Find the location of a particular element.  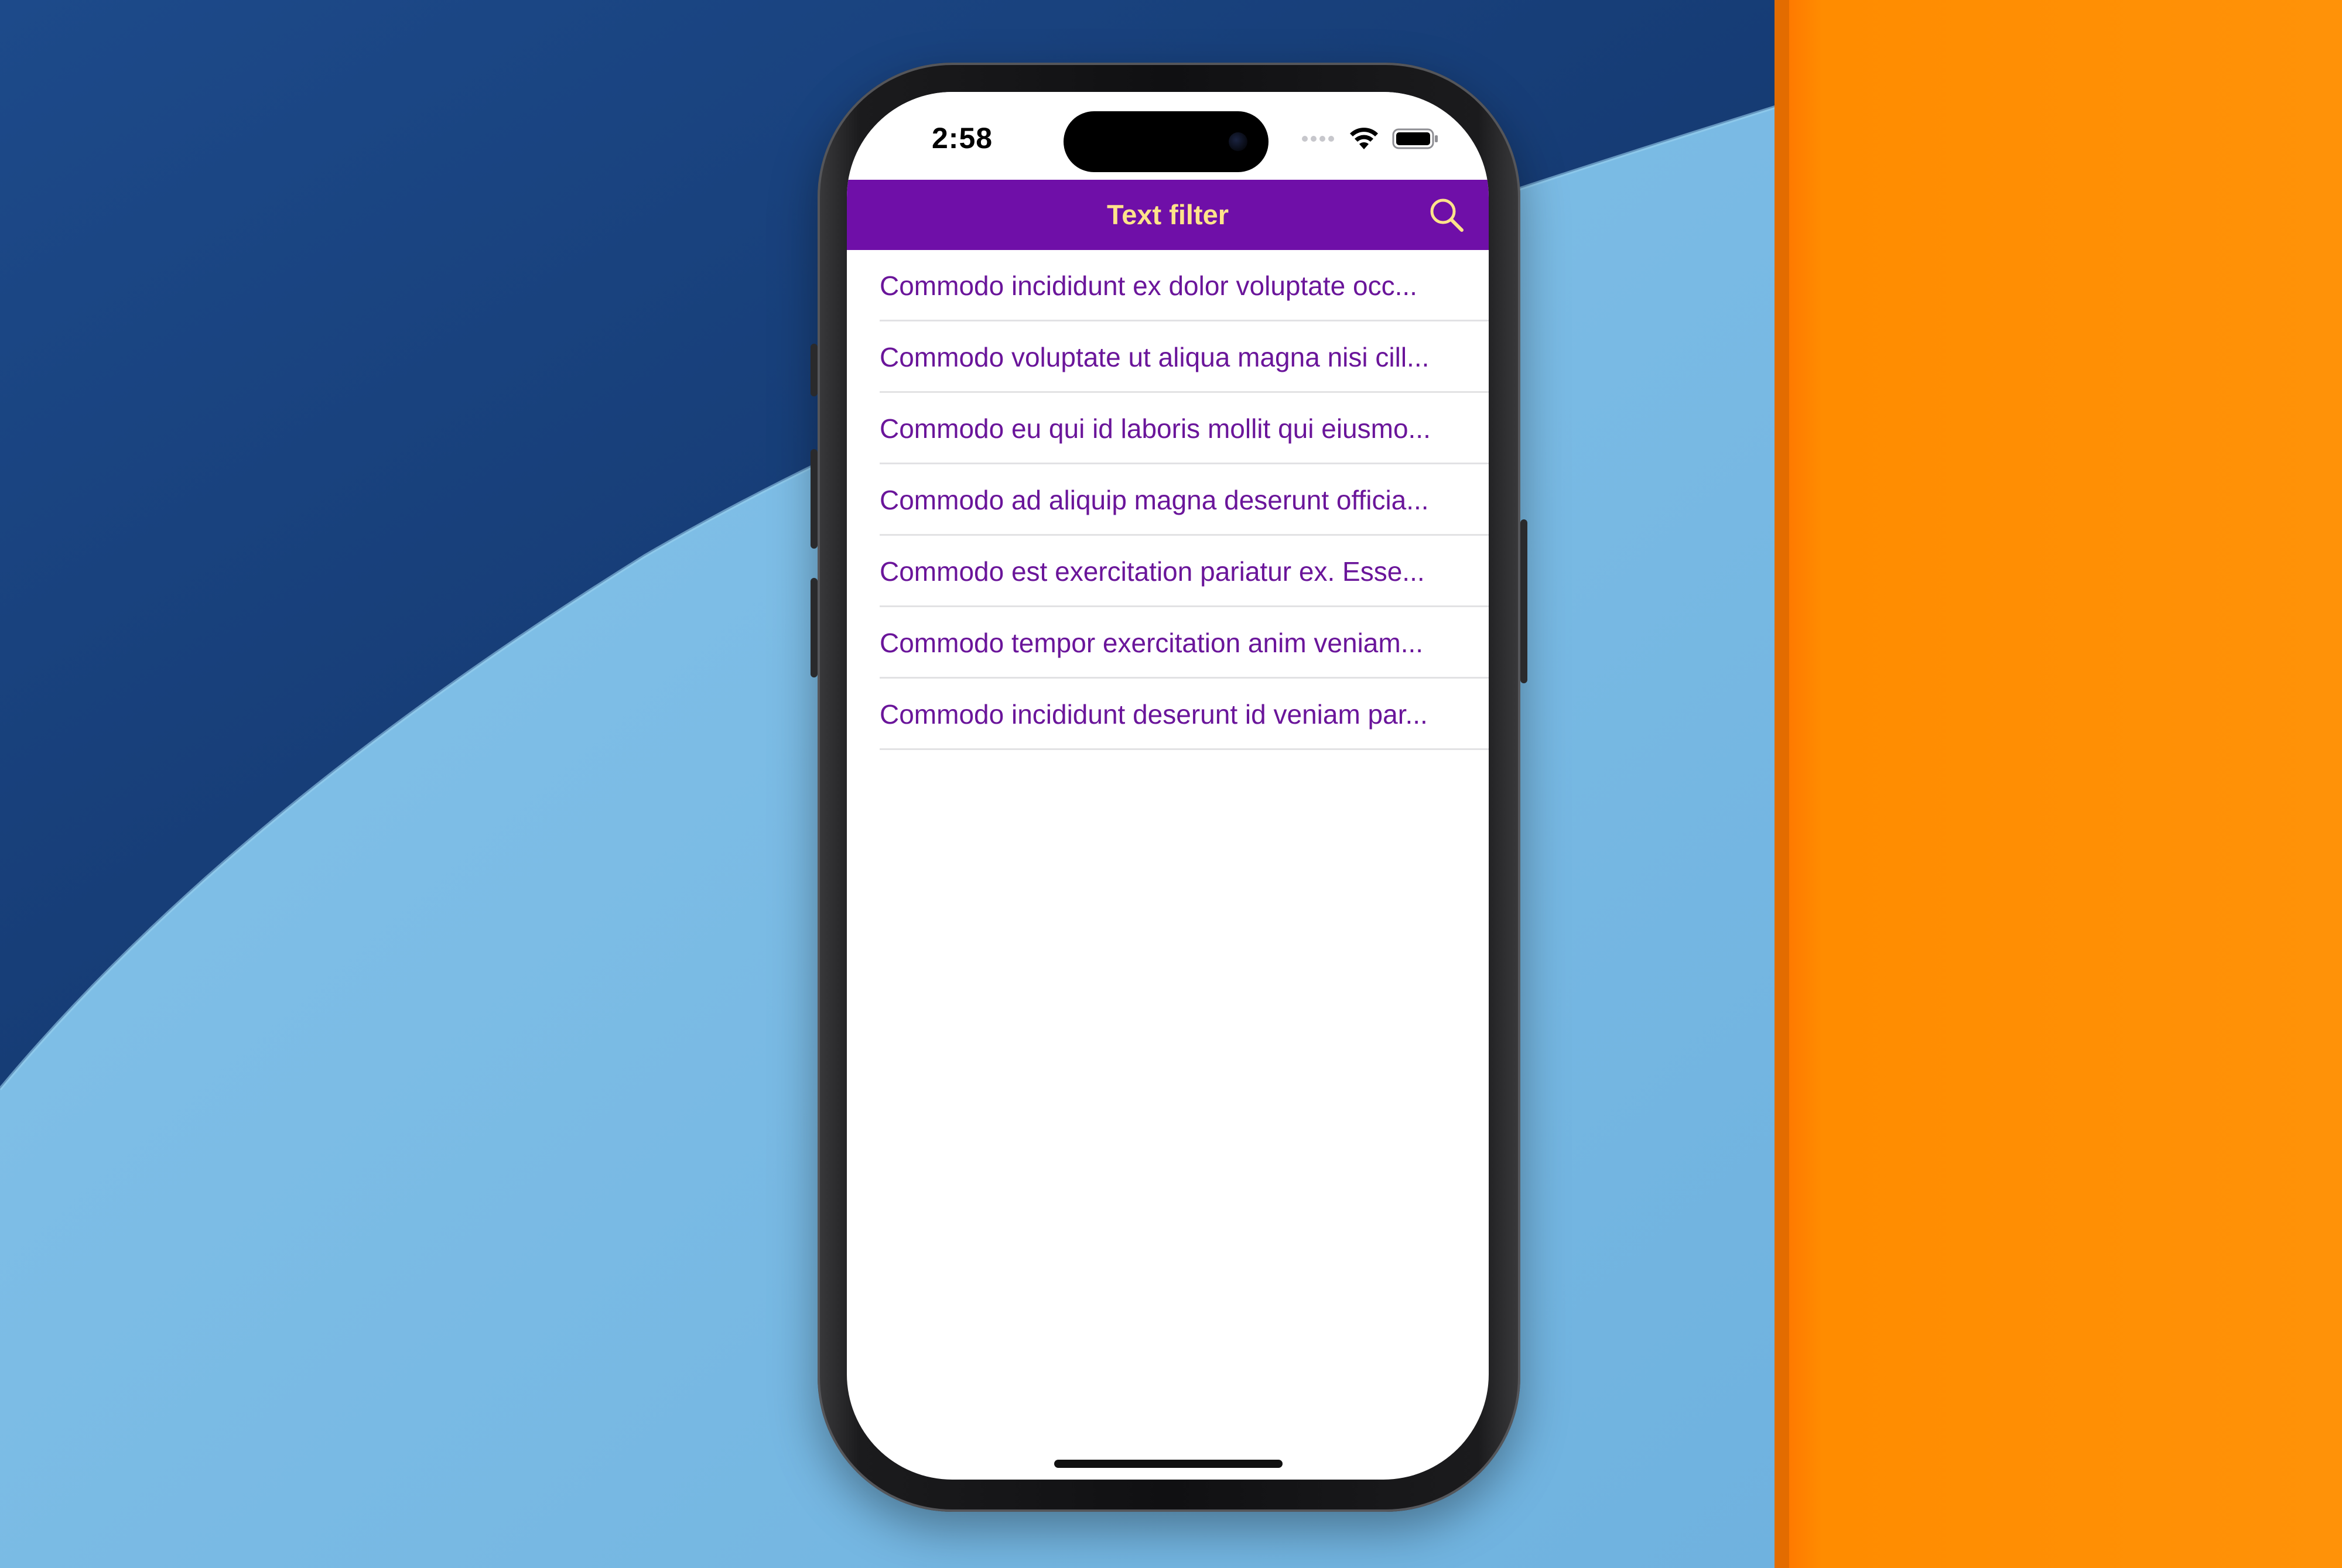

search-button is located at coordinates (1447, 215).